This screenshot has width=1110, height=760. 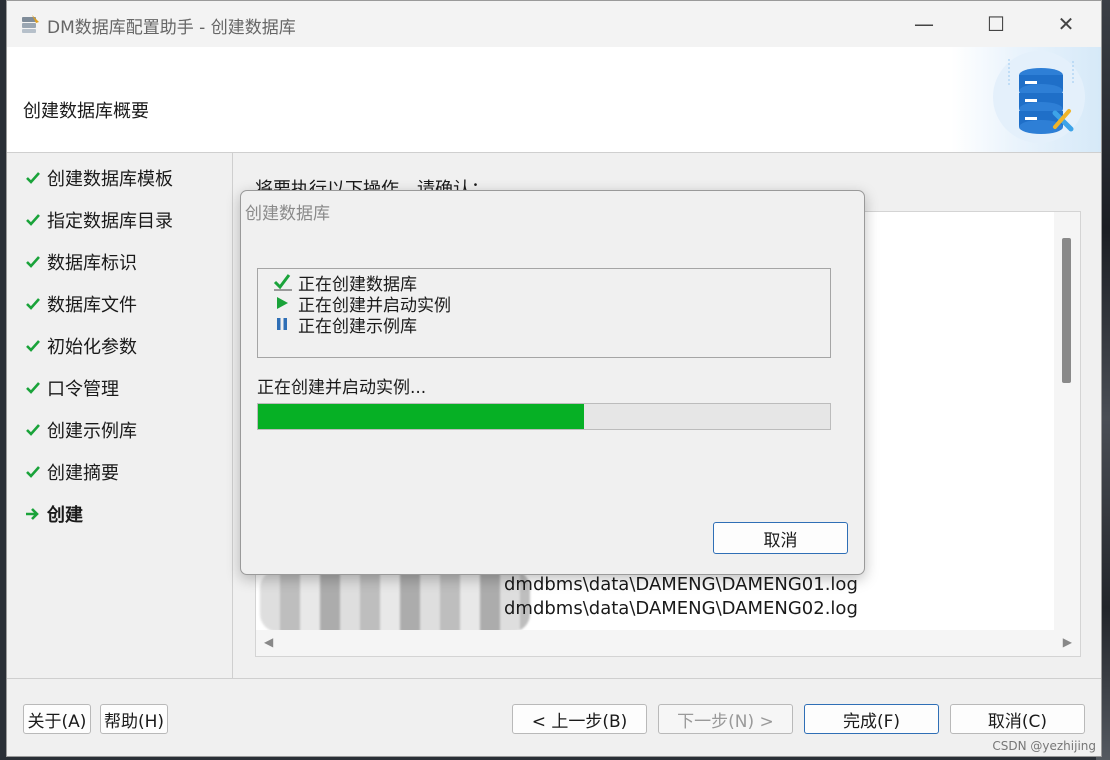 What do you see at coordinates (134, 719) in the screenshot?
I see `help-button: 帮助(H)` at bounding box center [134, 719].